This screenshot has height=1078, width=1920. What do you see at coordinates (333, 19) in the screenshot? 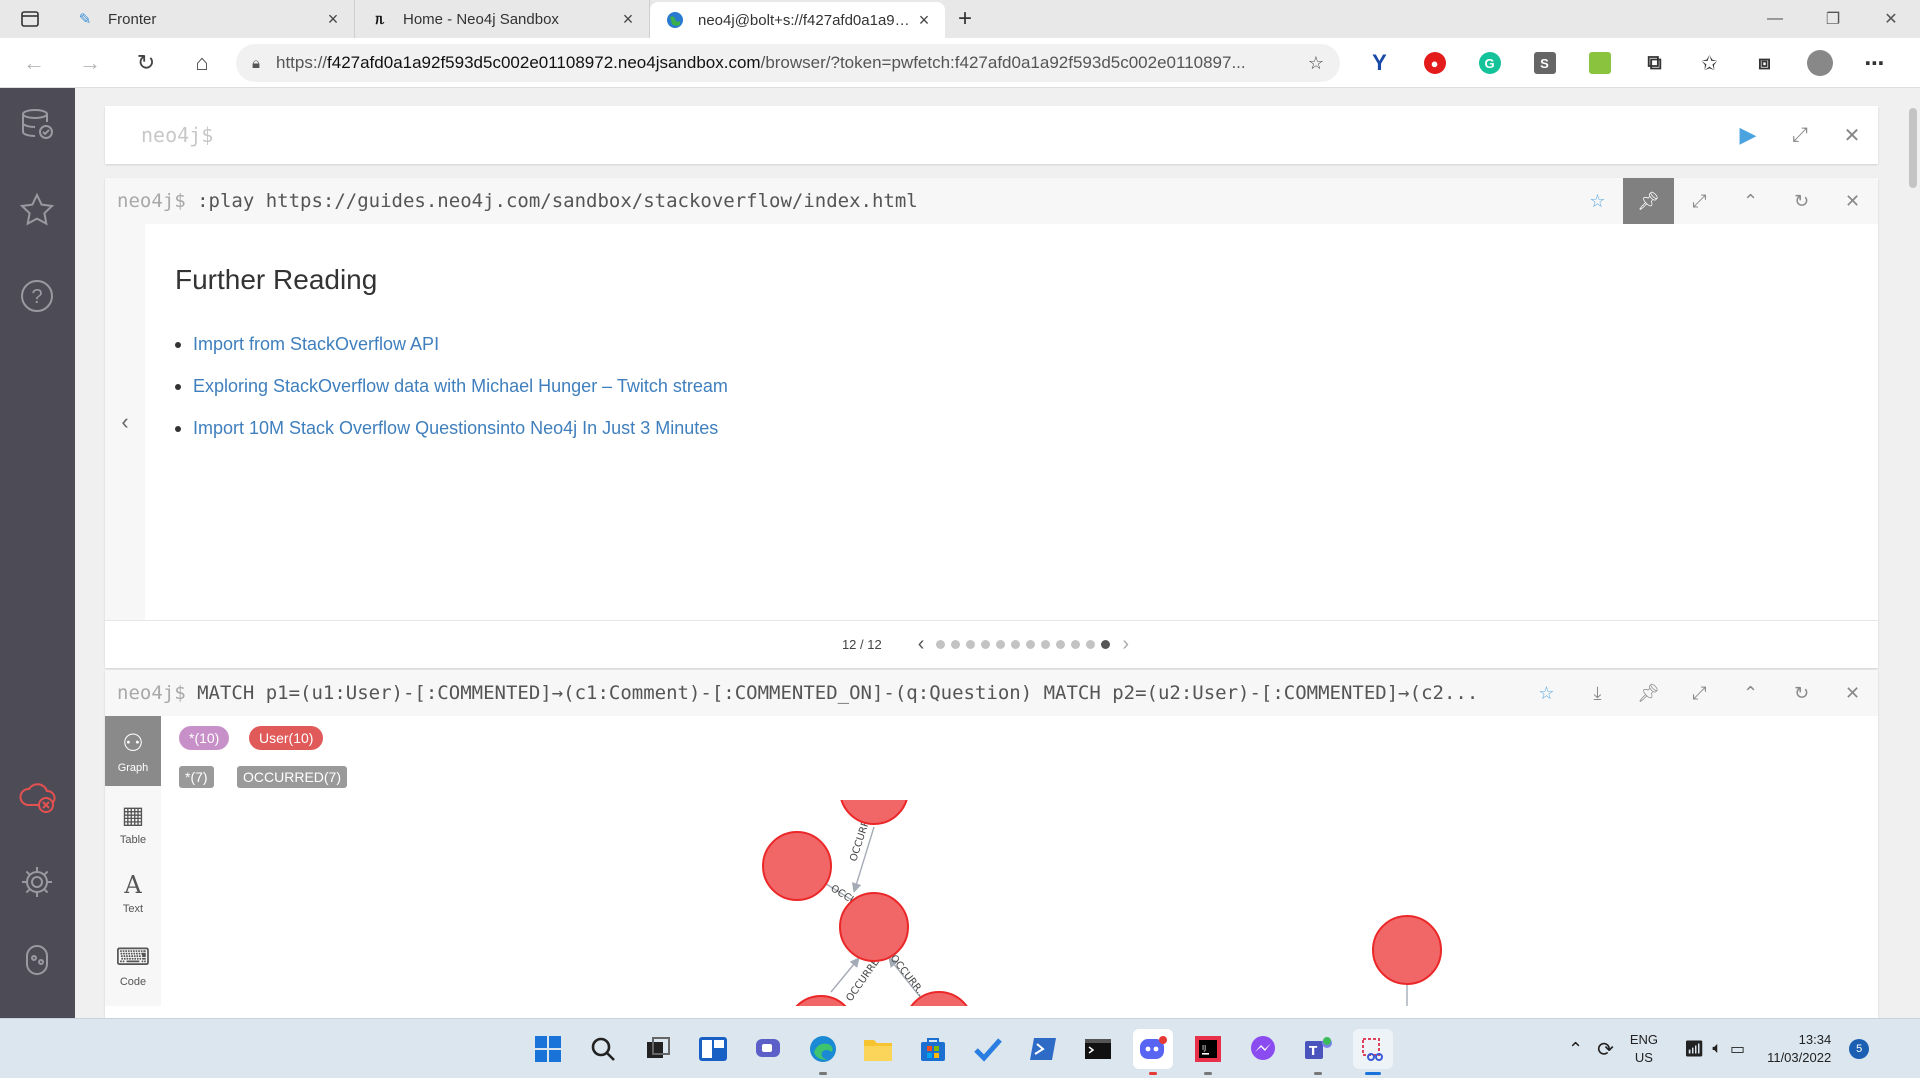
I see `close-tab-icon: ×` at bounding box center [333, 19].